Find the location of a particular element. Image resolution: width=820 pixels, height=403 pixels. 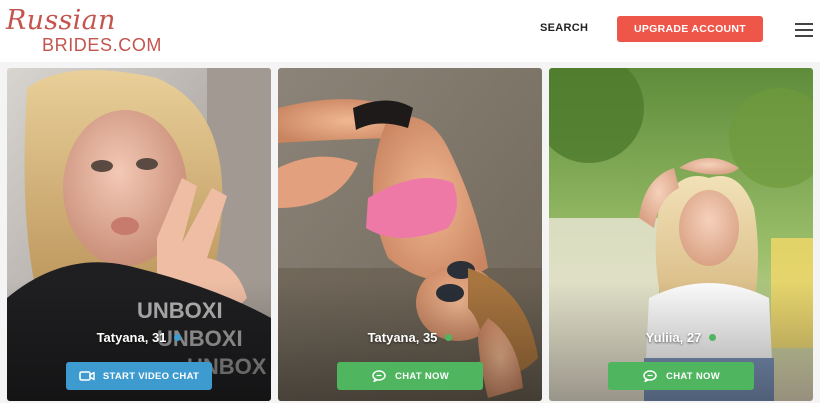

profile-name-row: Yuliia, 27 is located at coordinates (681, 337).